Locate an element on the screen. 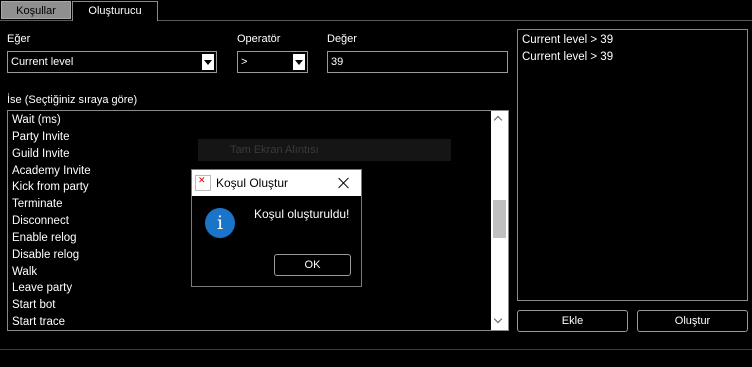  background-ghost-element: Tam Ekran Alıntısı is located at coordinates (324, 150).